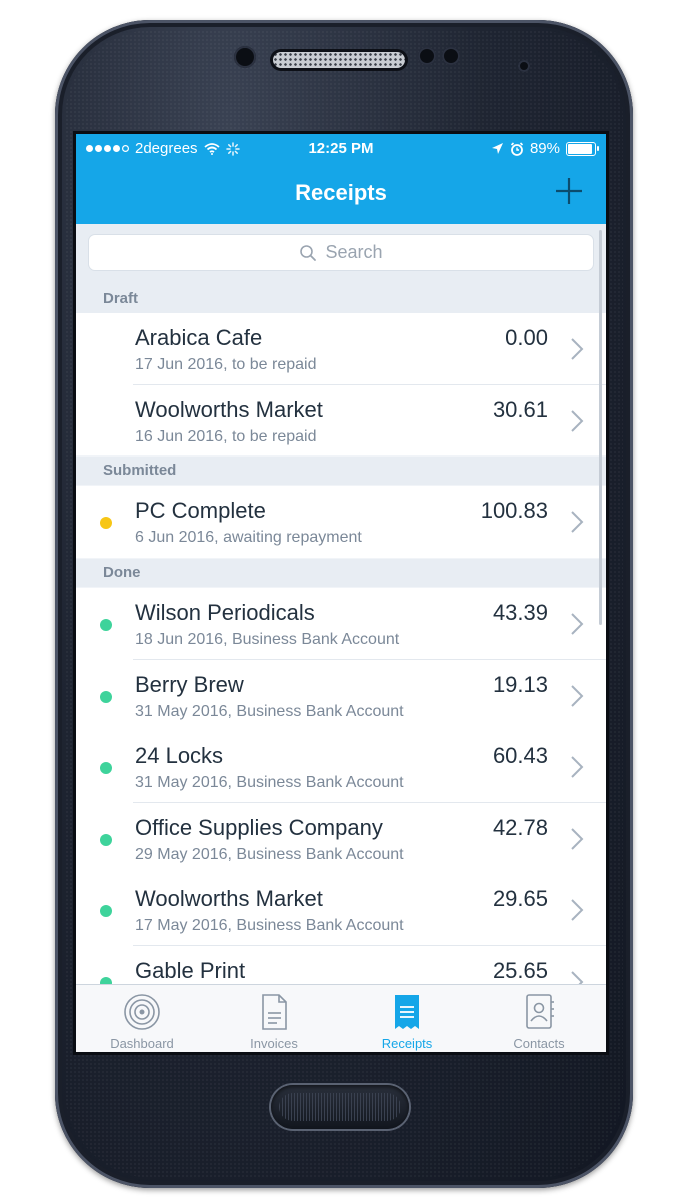 The height and width of the screenshot is (1200, 681). What do you see at coordinates (267, 639) in the screenshot?
I see `receipt-detail: 18 Jun 2016, Business Bank Account` at bounding box center [267, 639].